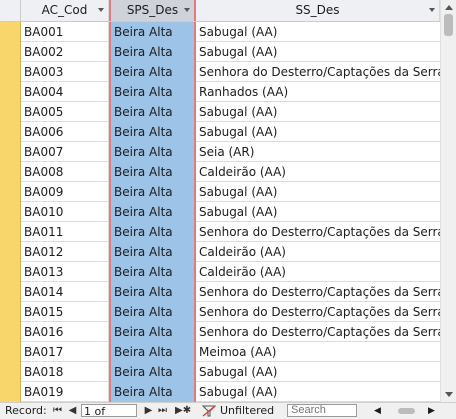 The height and width of the screenshot is (419, 456). Describe the element at coordinates (448, 201) in the screenshot. I see `vertical-scrollbar` at that location.